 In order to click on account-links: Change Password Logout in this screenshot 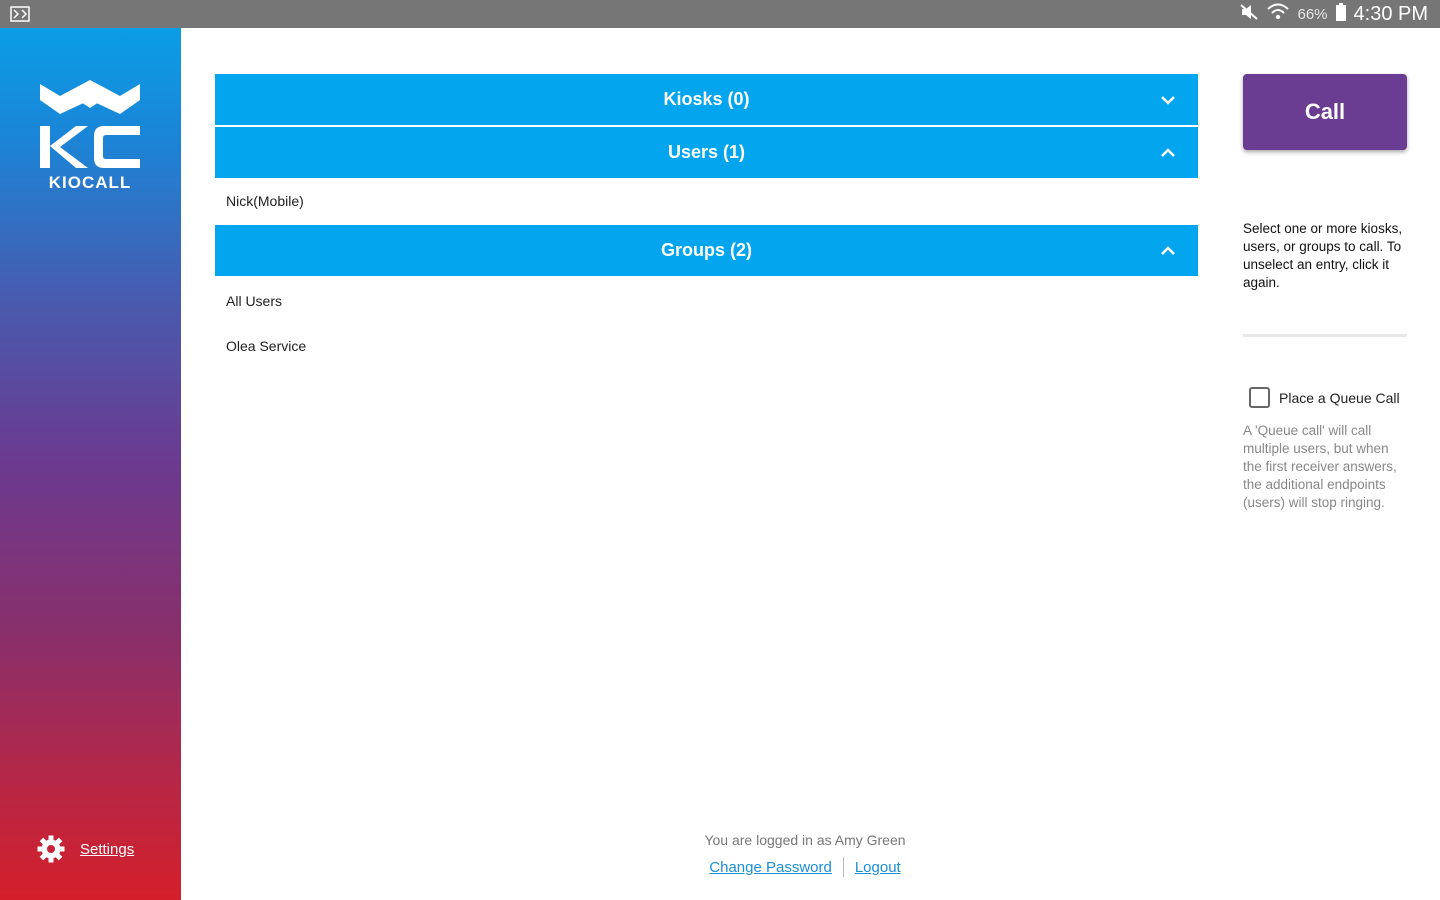, I will do `click(805, 867)`.